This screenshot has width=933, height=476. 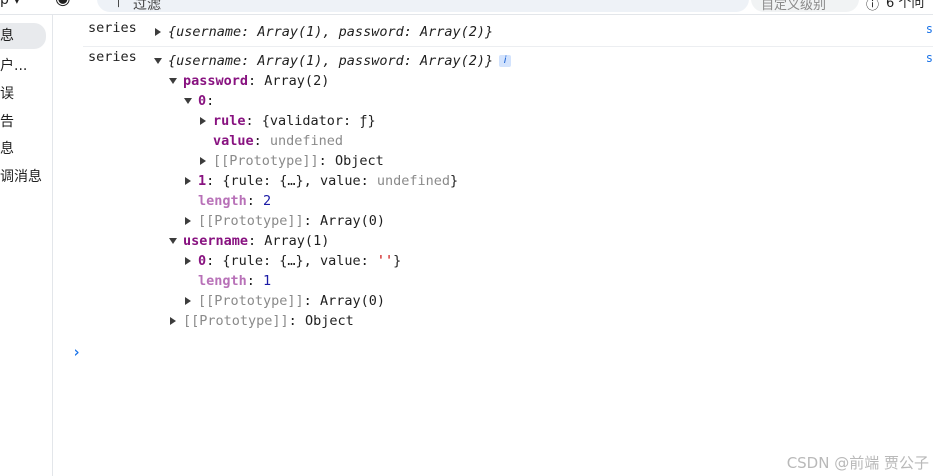 I want to click on sidebar-item-warnings: 告, so click(x=26, y=122).